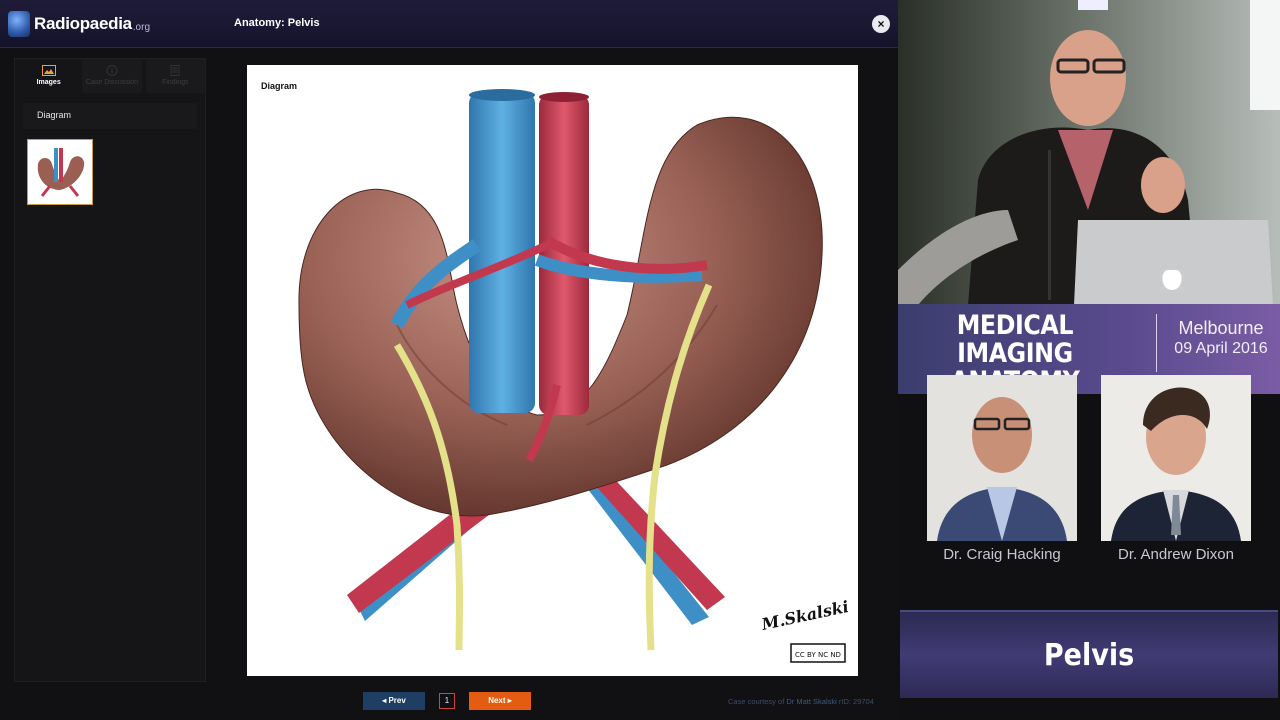 The width and height of the screenshot is (1280, 720). What do you see at coordinates (805, 615) in the screenshot?
I see `artist-signature: M.Skalski` at bounding box center [805, 615].